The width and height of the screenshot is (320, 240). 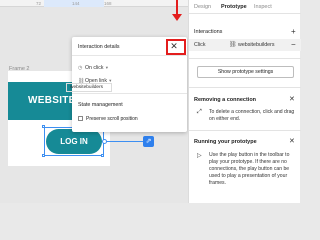 What do you see at coordinates (112, 119) in the screenshot?
I see `preserve-scroll-label: Preserve scroll position` at bounding box center [112, 119].